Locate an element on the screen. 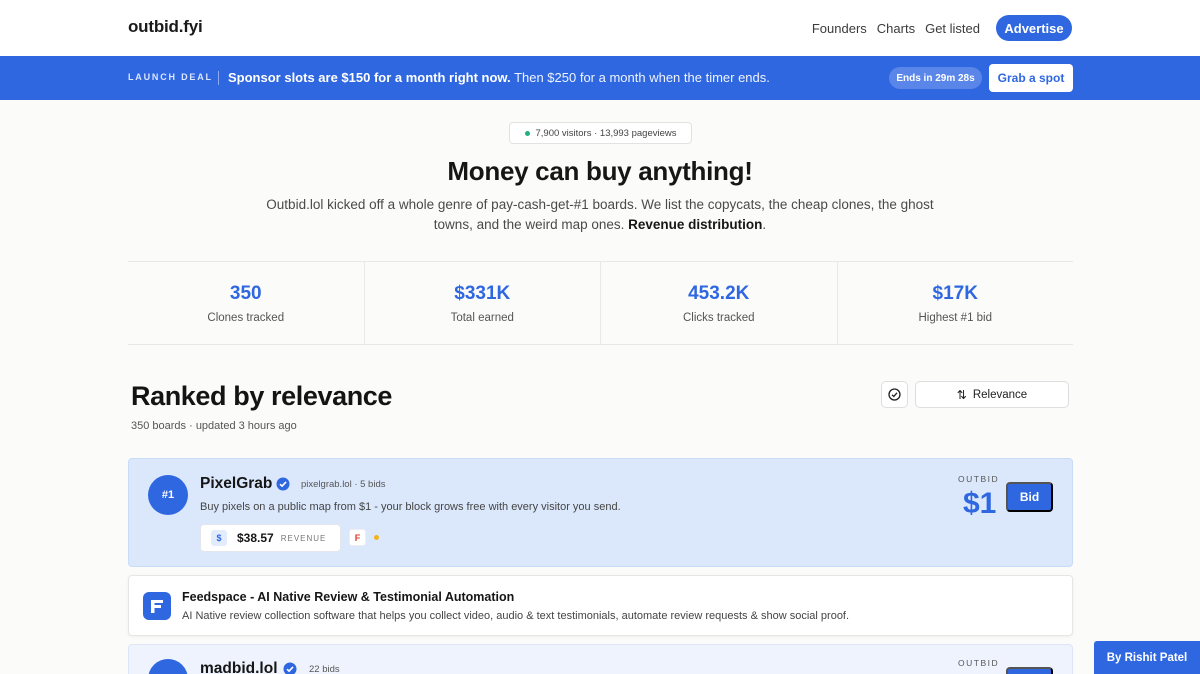  visitor-stats-badge: 7,900 visitors · 13,993 pageviews is located at coordinates (600, 133).